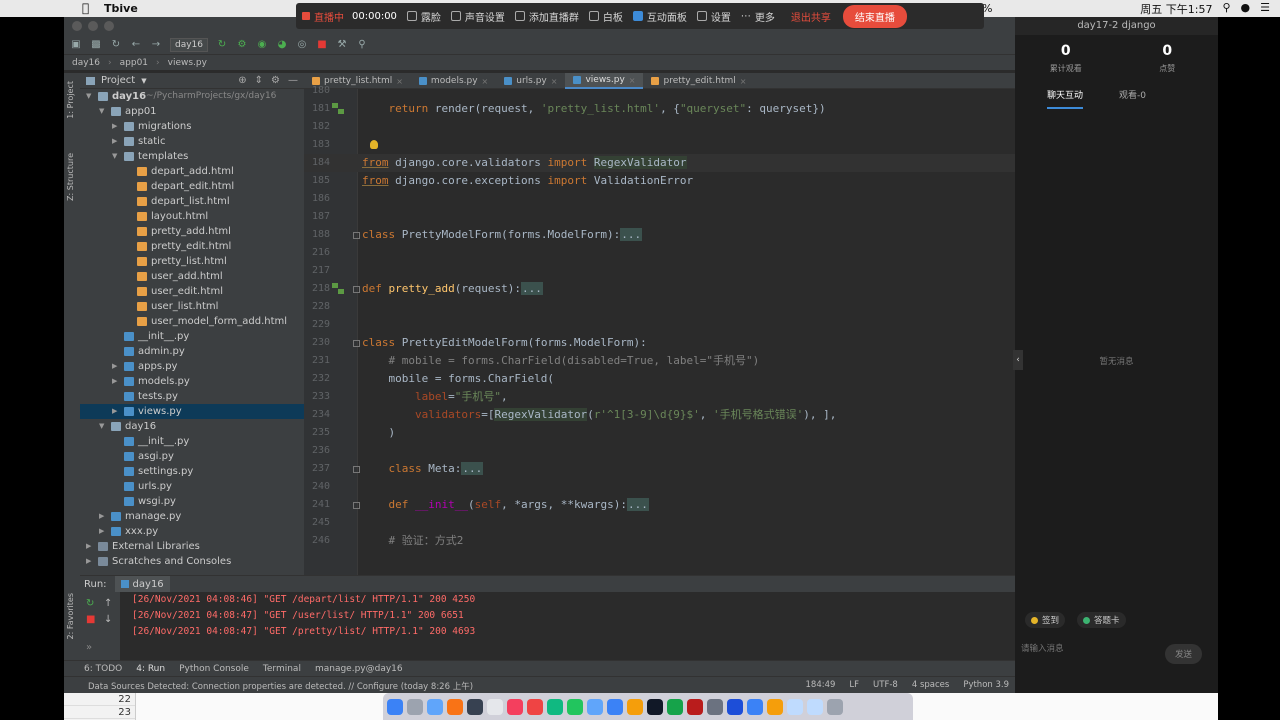  What do you see at coordinates (659, 541) in the screenshot?
I see `code-line: 246 # 验证：方式2` at bounding box center [659, 541].